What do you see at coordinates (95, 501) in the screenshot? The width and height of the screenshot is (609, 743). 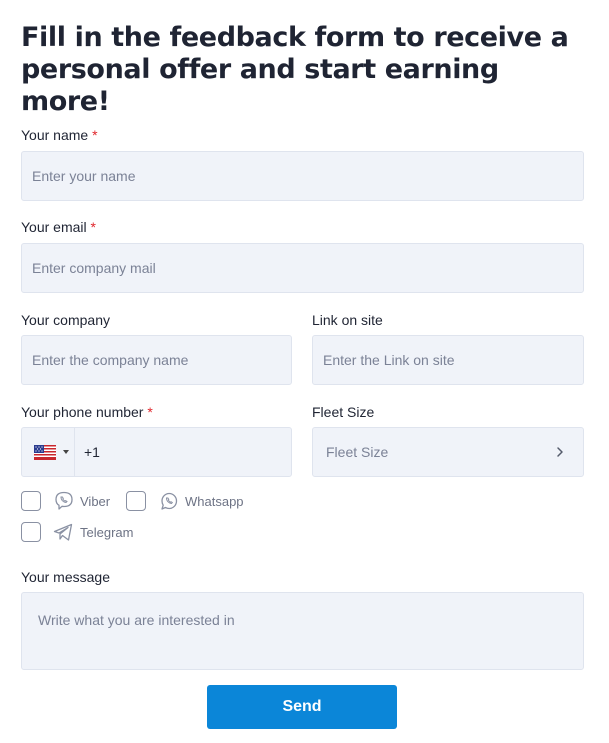 I see `viber-label: Viber` at bounding box center [95, 501].